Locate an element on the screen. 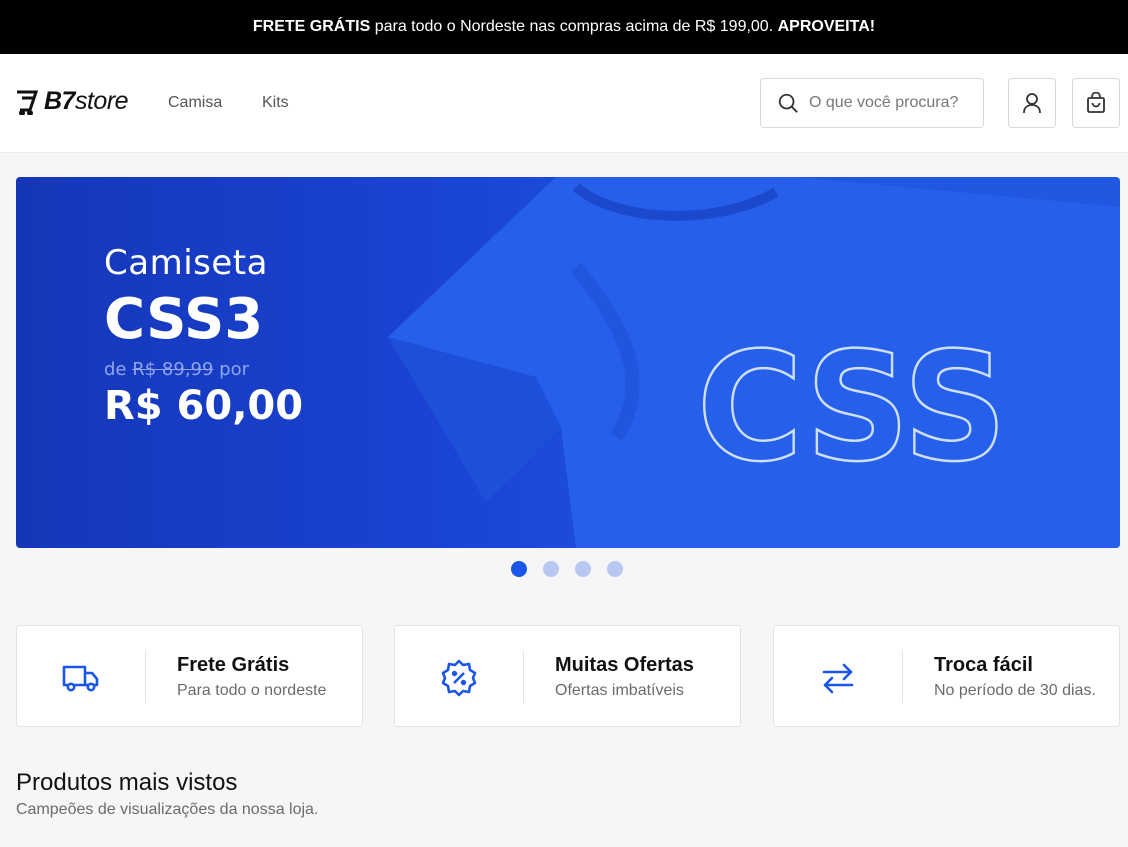 Image resolution: width=1128 pixels, height=847 pixels. feature-subtitle: No período de 30 dias. is located at coordinates (1015, 690).